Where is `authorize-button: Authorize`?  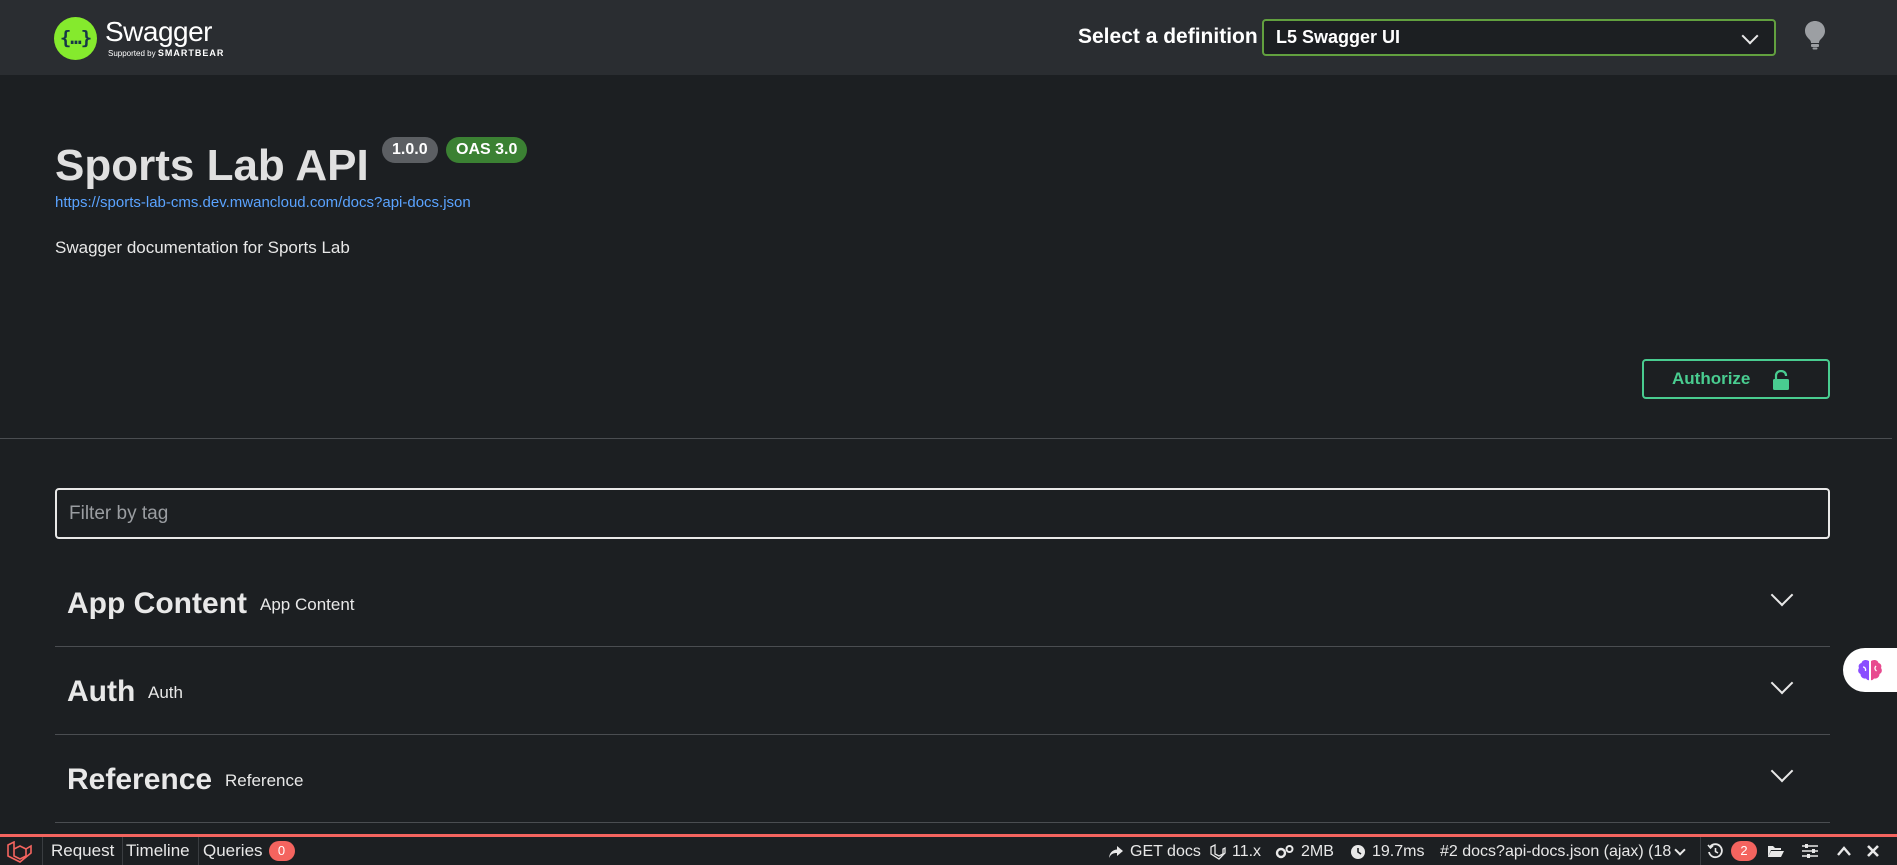
authorize-button: Authorize is located at coordinates (1736, 379).